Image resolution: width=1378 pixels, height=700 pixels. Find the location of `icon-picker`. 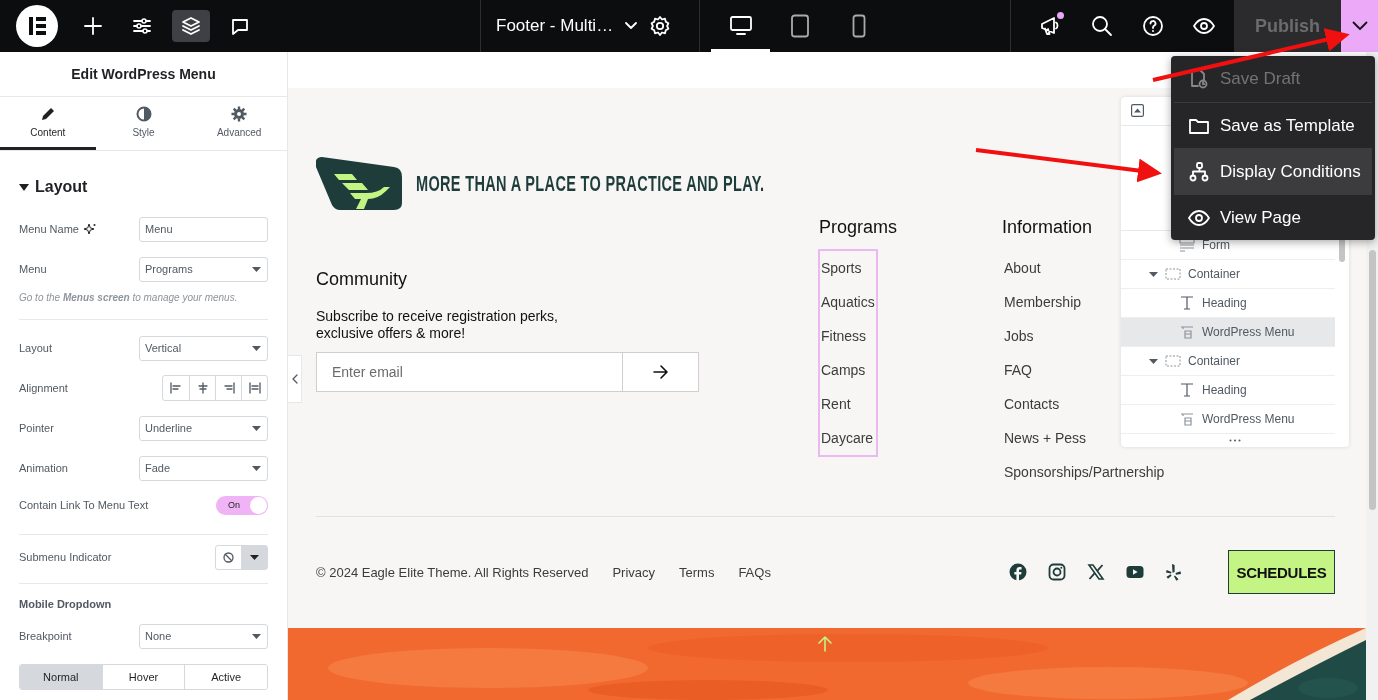

icon-picker is located at coordinates (241, 557).